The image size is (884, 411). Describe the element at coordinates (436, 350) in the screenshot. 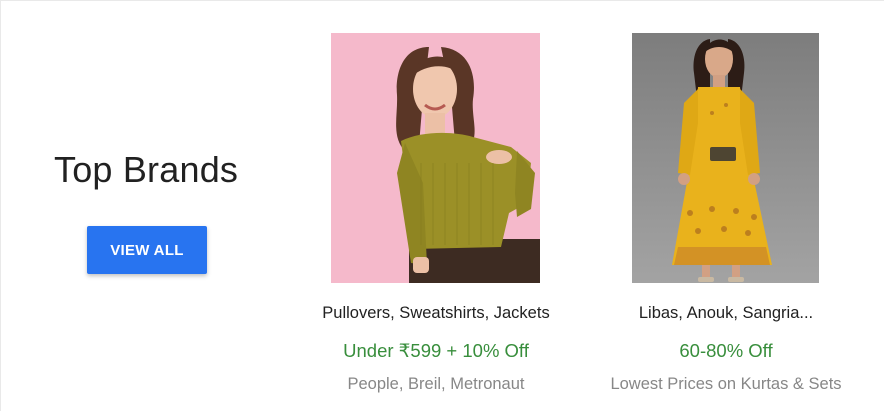

I see `product-offer: Under ₹599 + 10% Off` at that location.